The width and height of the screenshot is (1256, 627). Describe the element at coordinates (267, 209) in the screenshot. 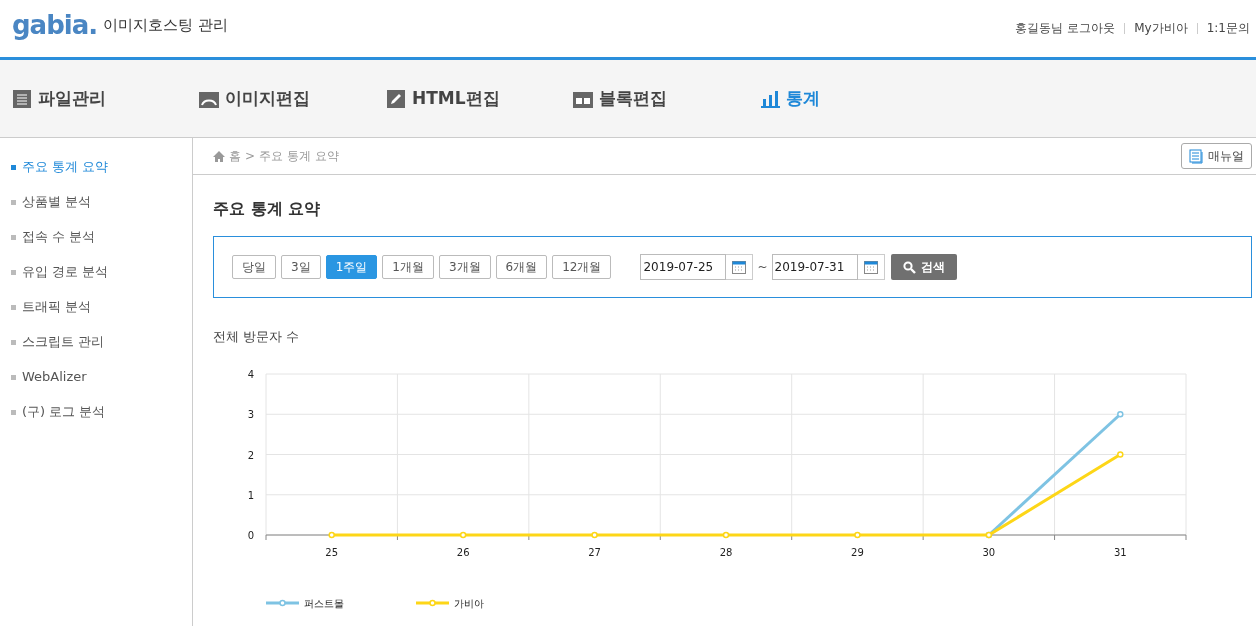

I see `page-title: 주요 통계 요약` at that location.